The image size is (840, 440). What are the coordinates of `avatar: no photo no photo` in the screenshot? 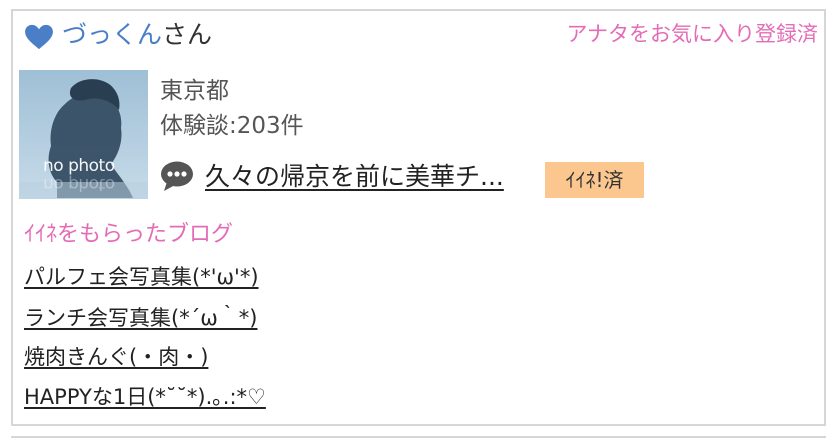 It's located at (83, 134).